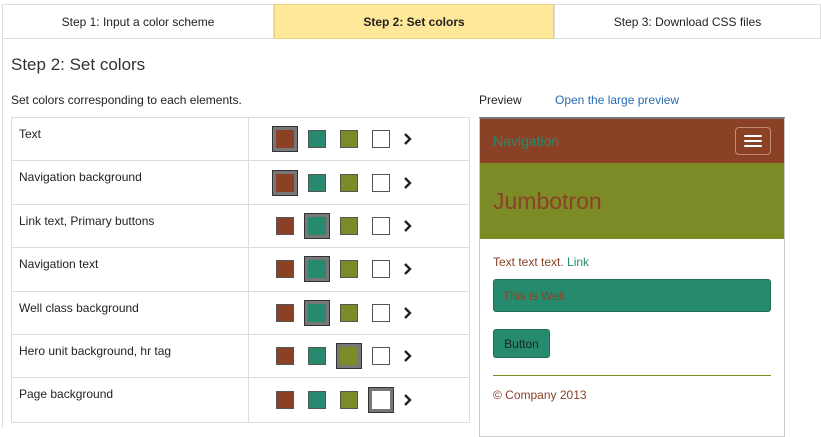 Image resolution: width=821 pixels, height=437 pixels. Describe the element at coordinates (138, 21) in the screenshot. I see `tab-step-1: Step 1: Input a color scheme` at that location.